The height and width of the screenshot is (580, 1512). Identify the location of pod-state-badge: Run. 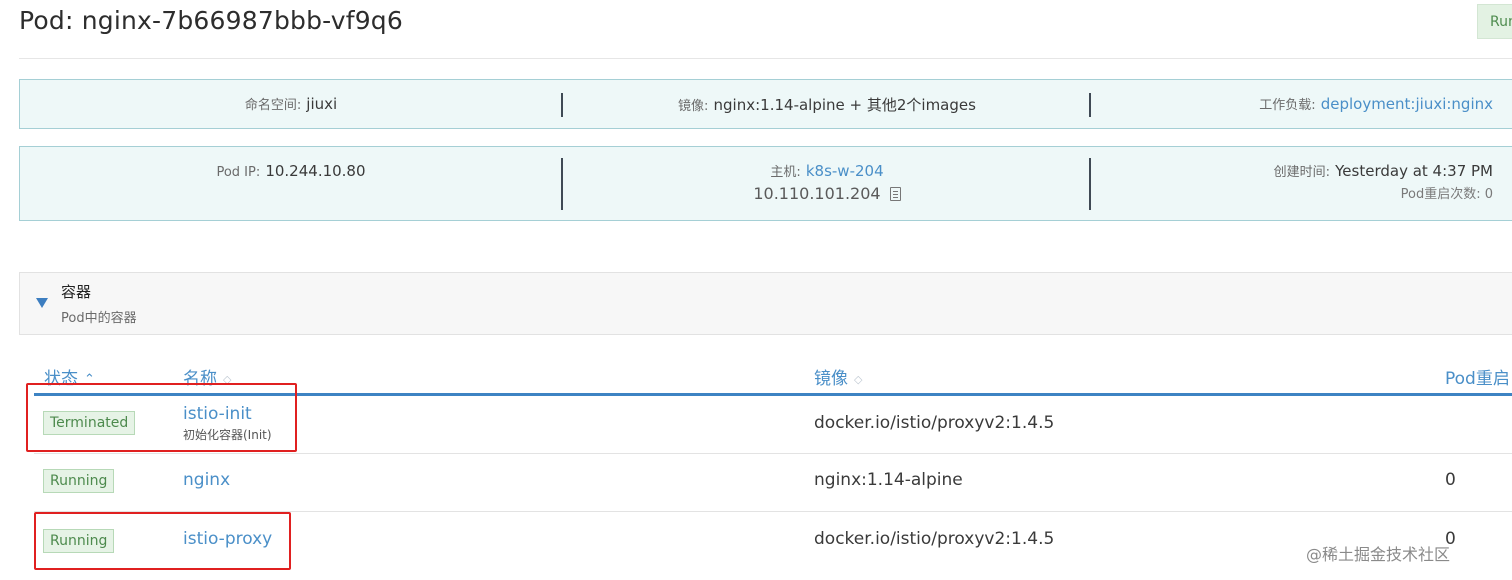
(1494, 21).